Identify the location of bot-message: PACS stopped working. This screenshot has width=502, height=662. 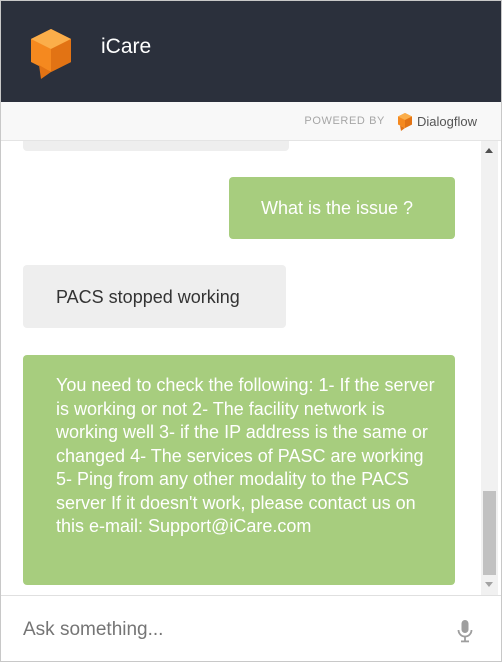
(154, 296).